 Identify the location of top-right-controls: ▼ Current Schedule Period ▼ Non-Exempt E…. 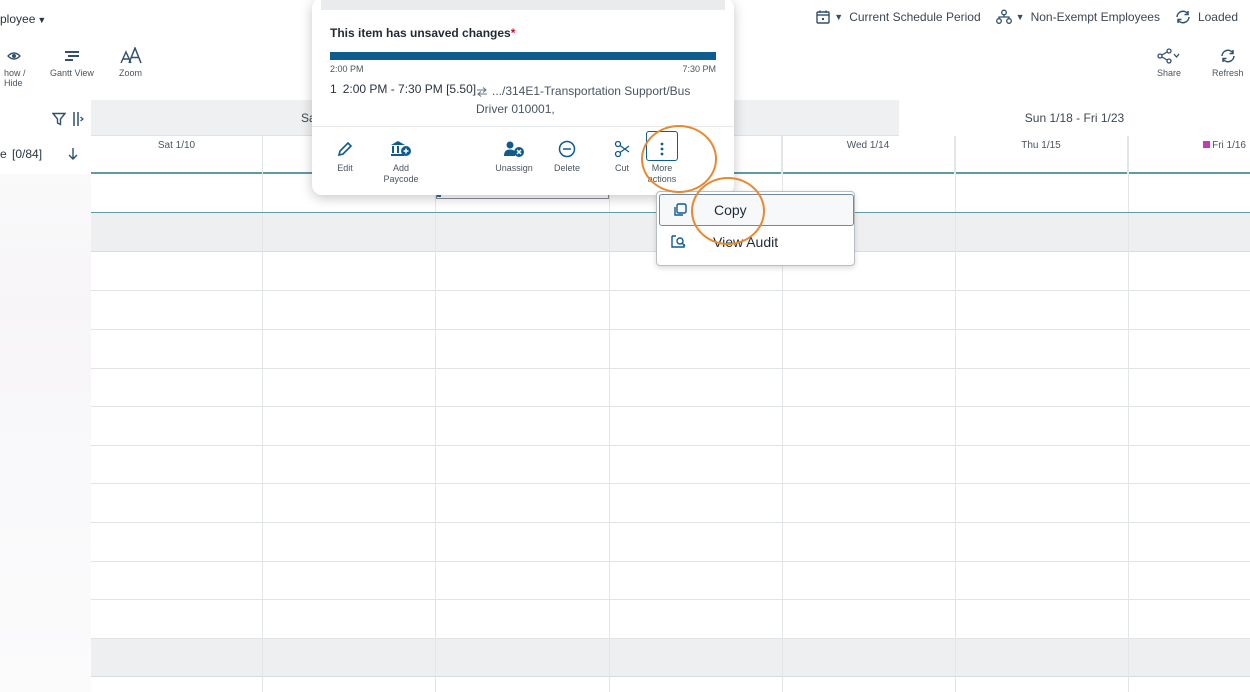
(1019, 17).